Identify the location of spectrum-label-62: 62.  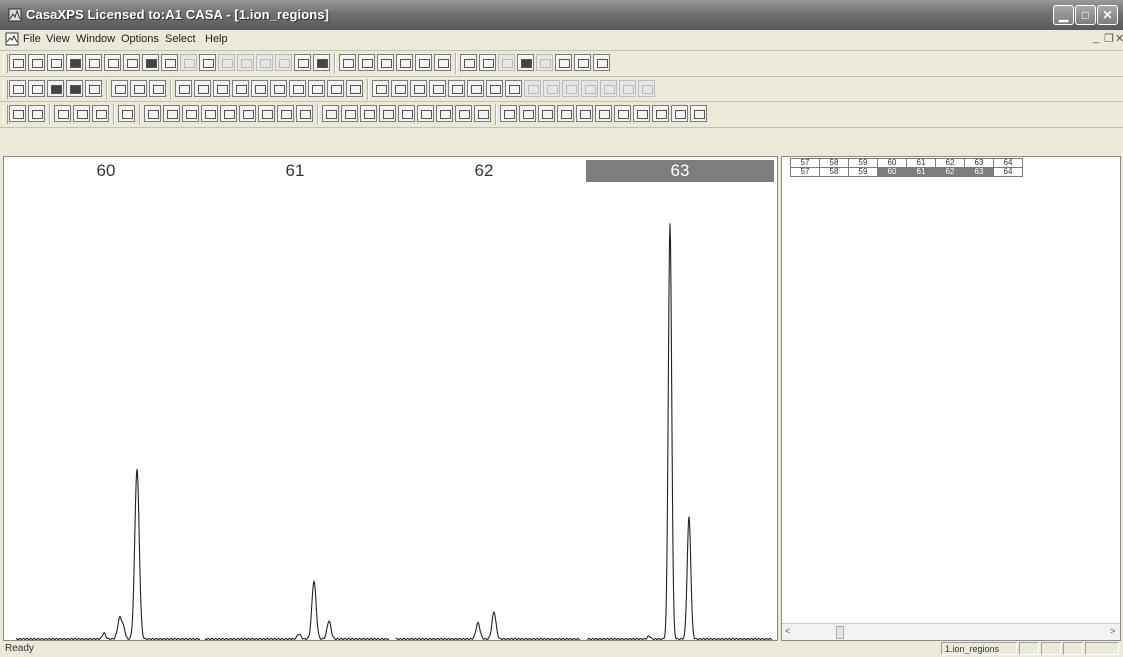
(484, 171).